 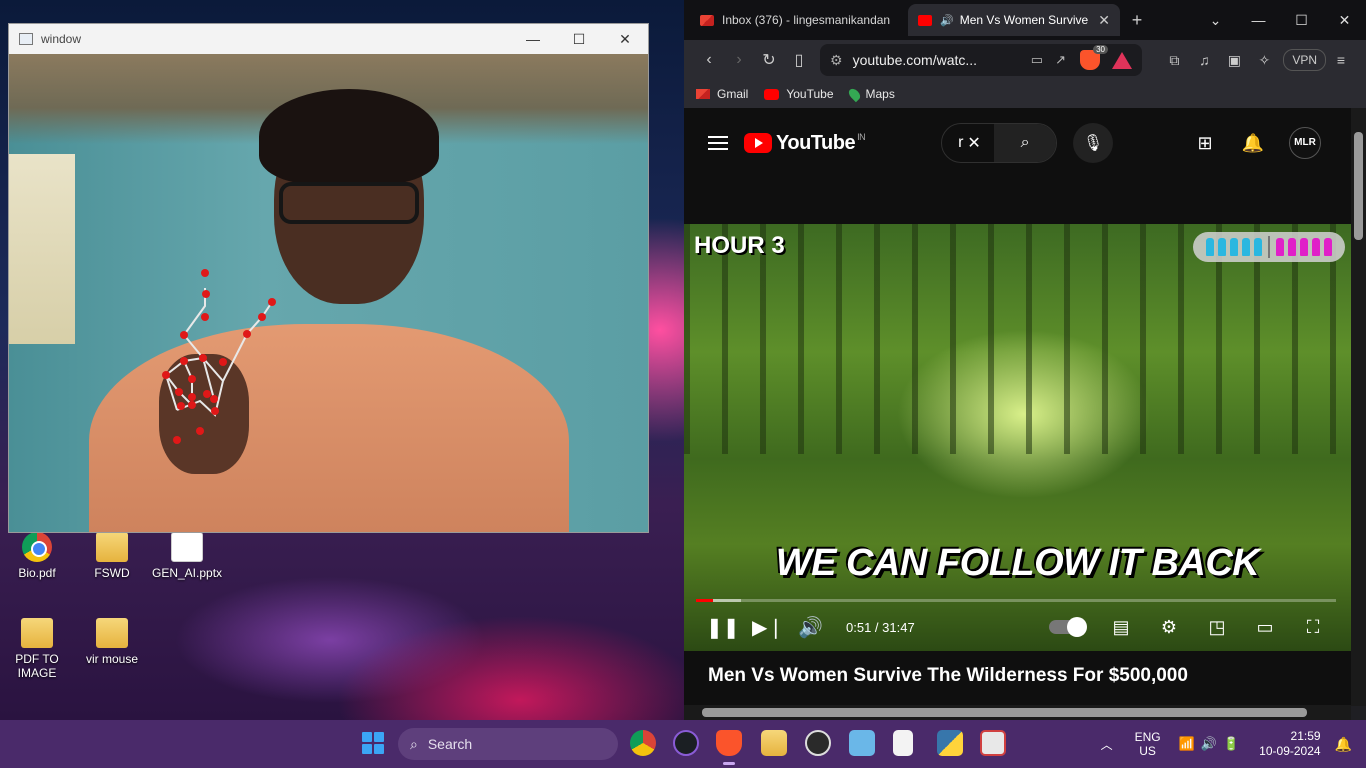 What do you see at coordinates (806, 20) in the screenshot?
I see `tab-label: Inbox (376) - lingesmanikandan` at bounding box center [806, 20].